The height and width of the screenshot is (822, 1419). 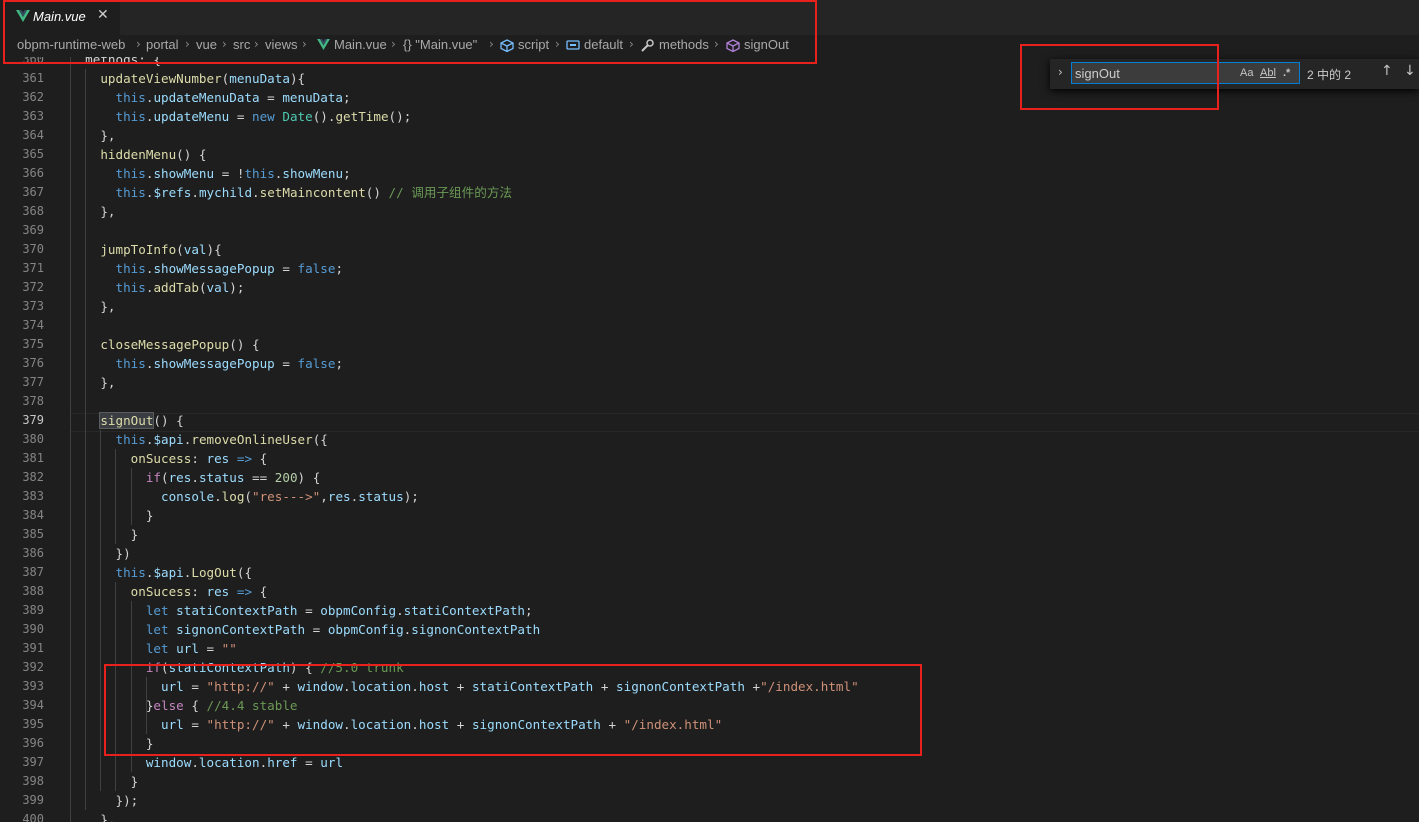 What do you see at coordinates (60, 17) in the screenshot?
I see `tab-main-vue: Main.vue ✕` at bounding box center [60, 17].